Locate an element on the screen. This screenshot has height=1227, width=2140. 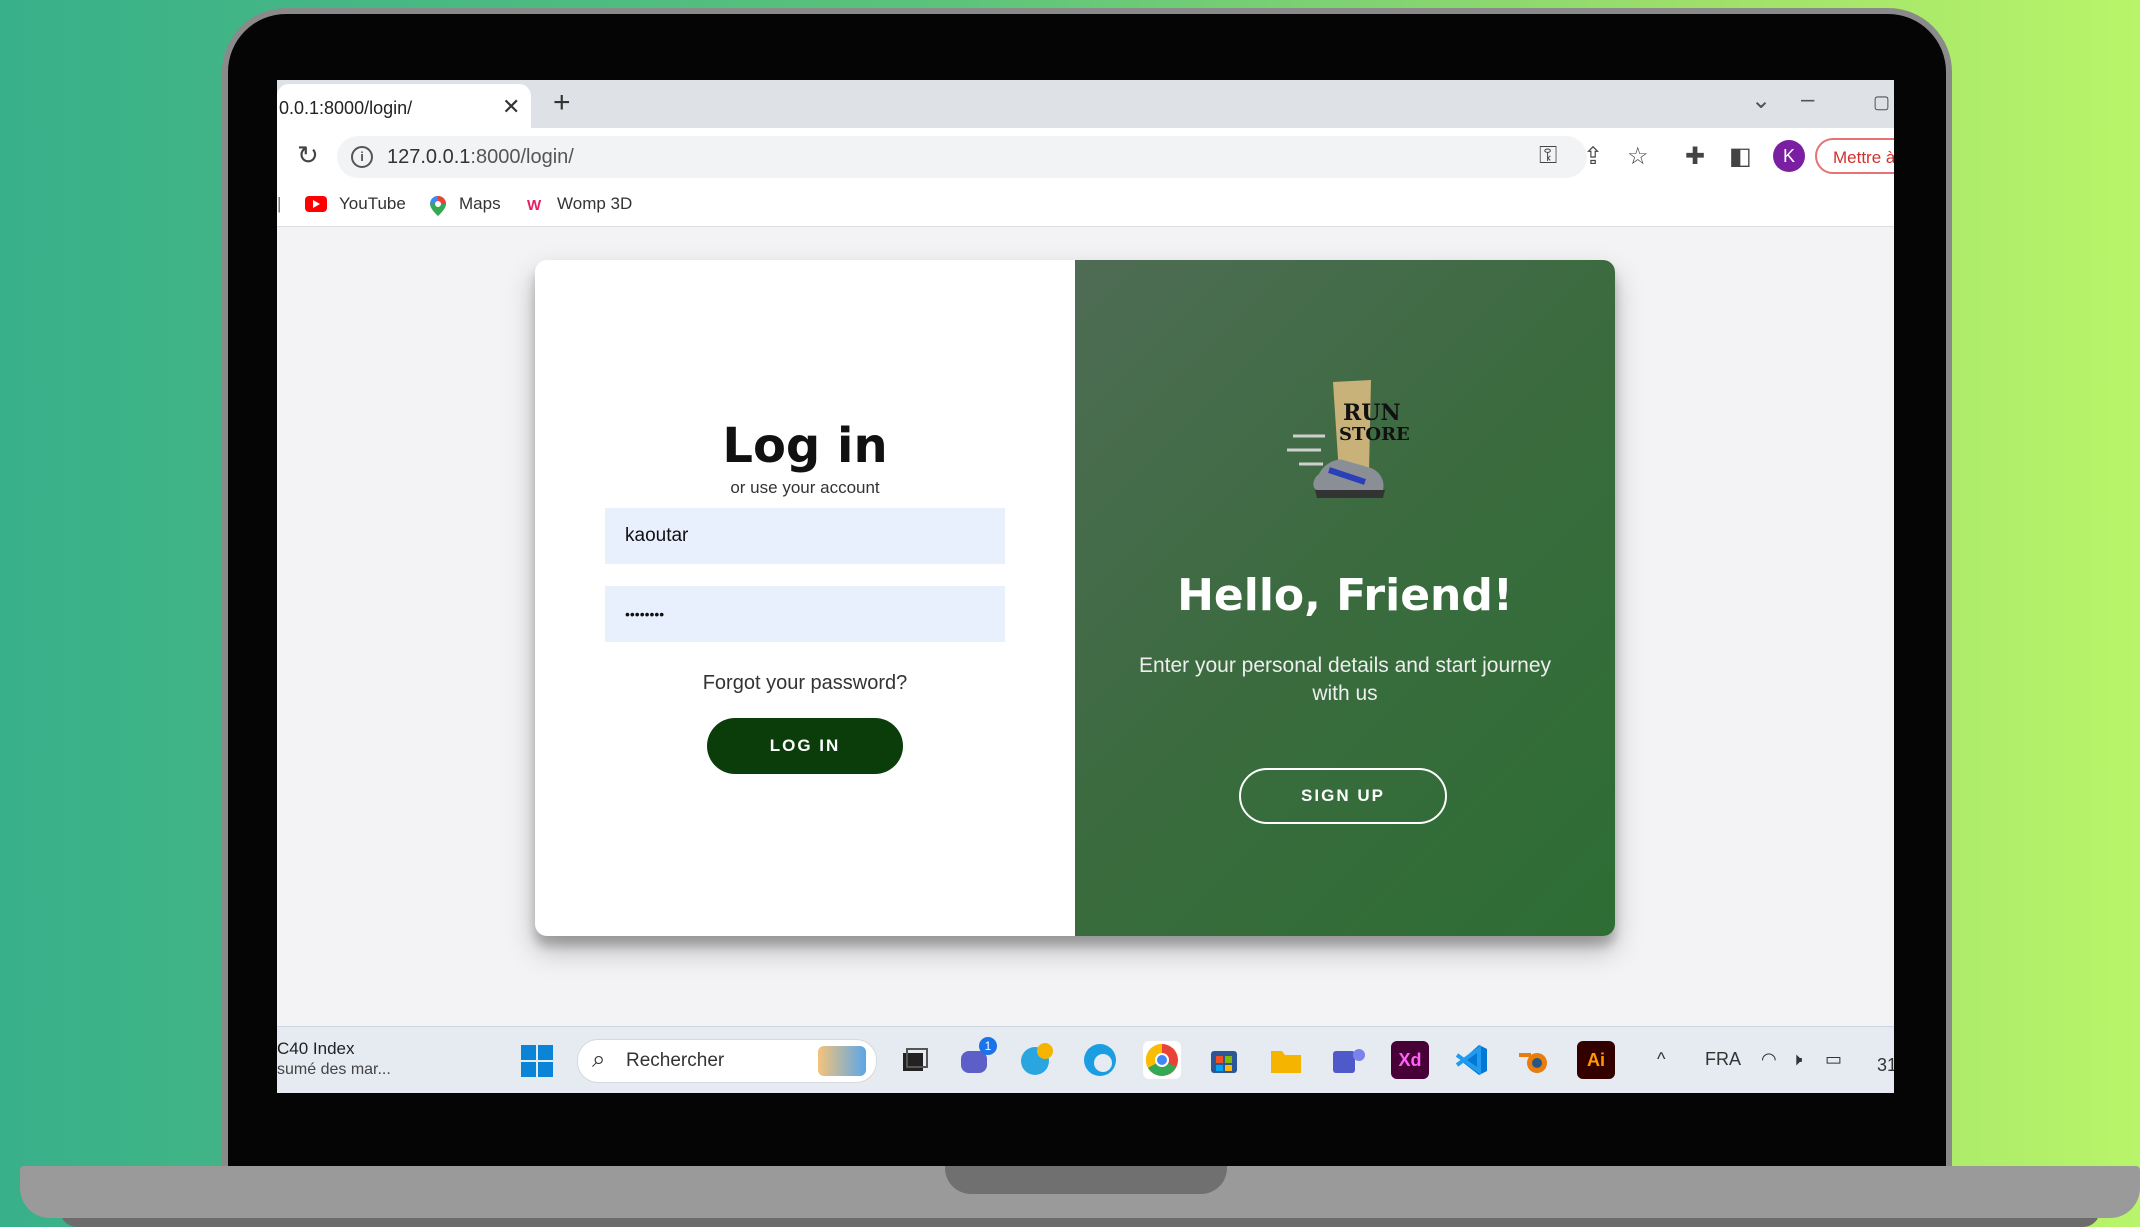
file-explorer-icon is located at coordinates (1286, 1060).